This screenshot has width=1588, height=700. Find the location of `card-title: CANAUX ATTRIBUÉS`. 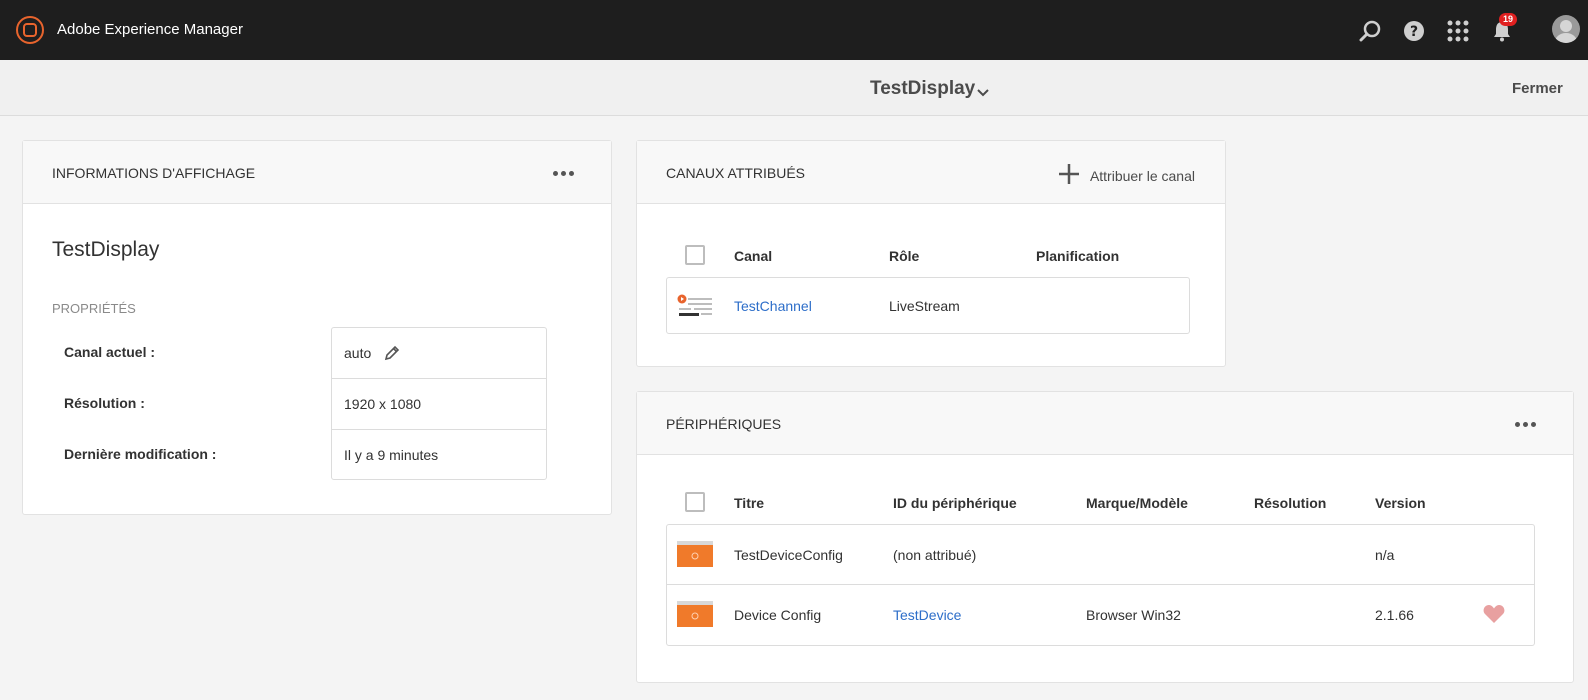

card-title: CANAUX ATTRIBUÉS is located at coordinates (735, 173).